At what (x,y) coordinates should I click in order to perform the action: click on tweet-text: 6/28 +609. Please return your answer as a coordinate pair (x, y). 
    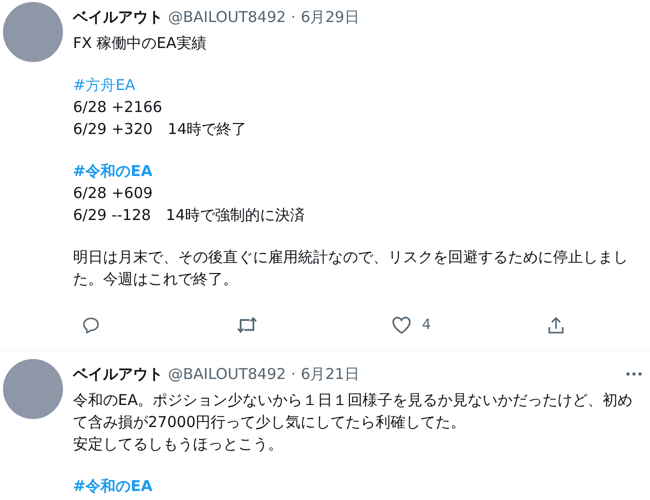
    Looking at the image, I should click on (113, 193).